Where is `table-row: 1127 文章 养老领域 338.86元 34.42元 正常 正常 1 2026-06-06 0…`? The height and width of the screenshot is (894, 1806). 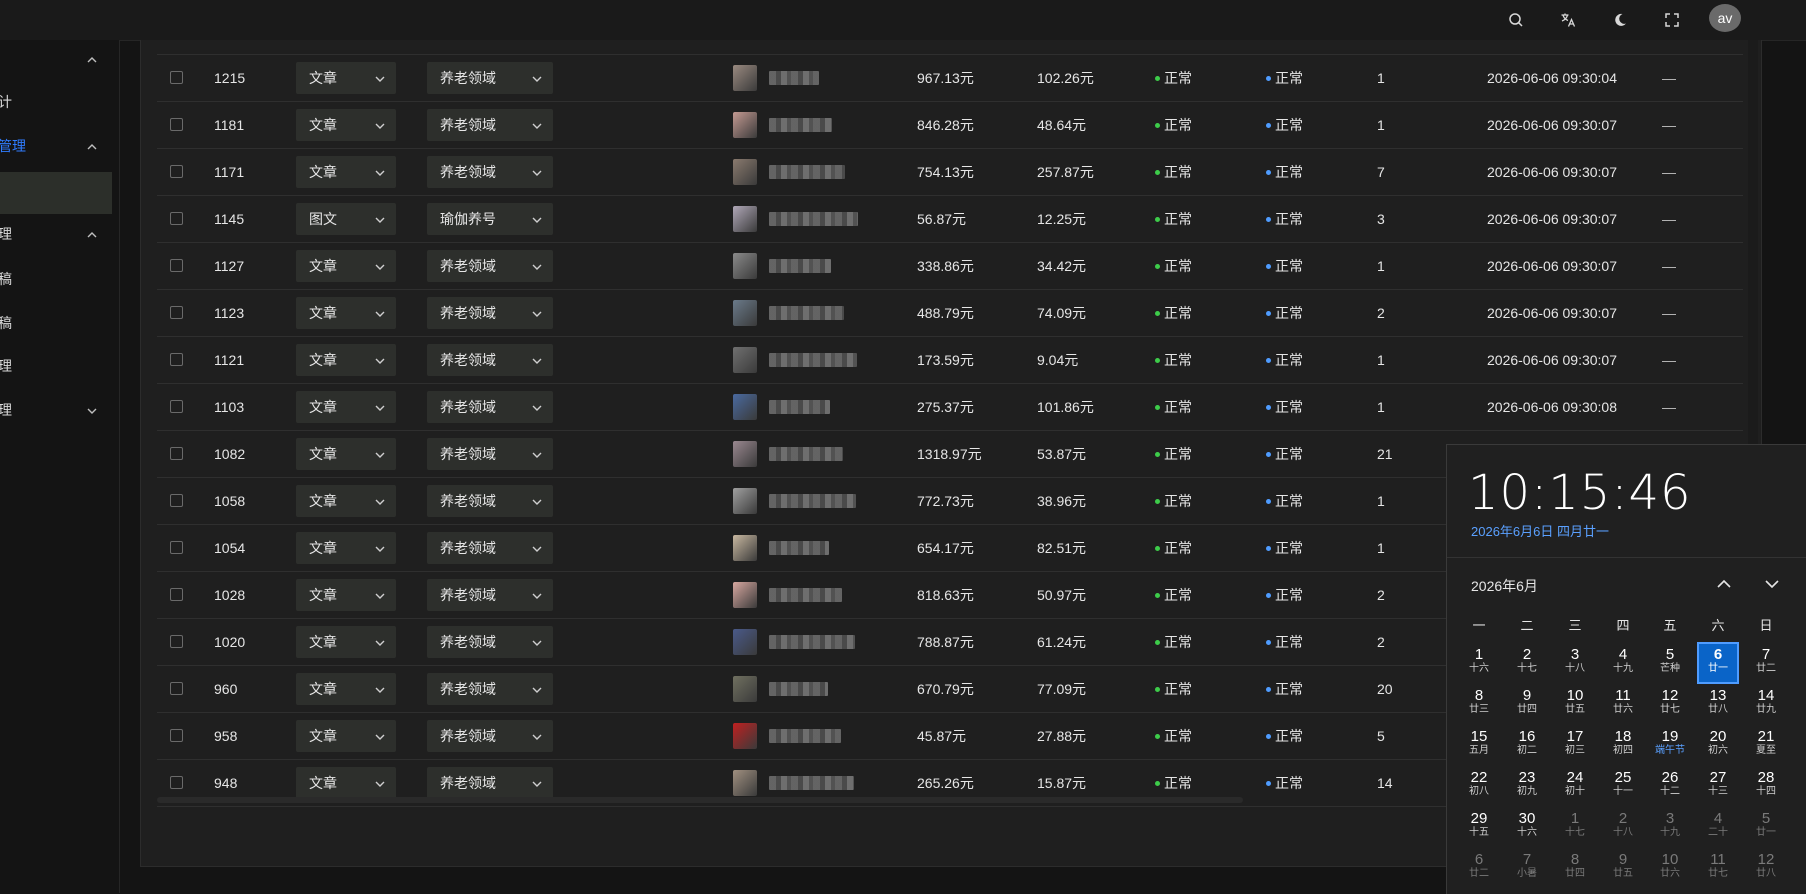
table-row: 1127 文章 养老领域 338.86元 34.42元 正常 正常 1 2026-06-06 0… is located at coordinates (950, 266).